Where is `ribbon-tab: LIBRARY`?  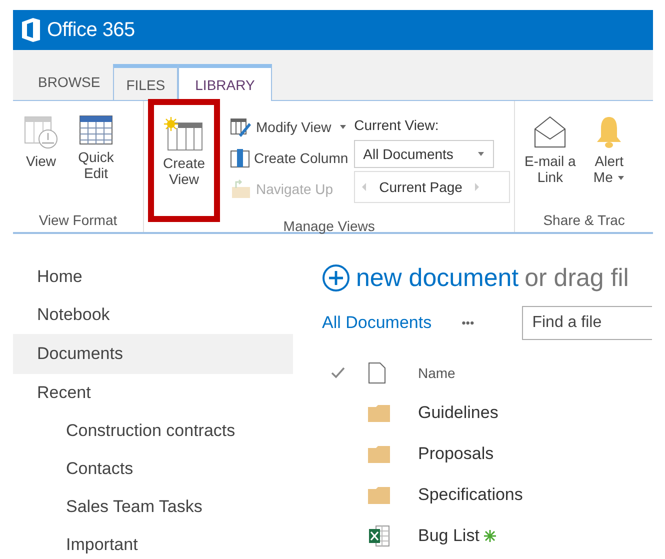
ribbon-tab: LIBRARY is located at coordinates (225, 82).